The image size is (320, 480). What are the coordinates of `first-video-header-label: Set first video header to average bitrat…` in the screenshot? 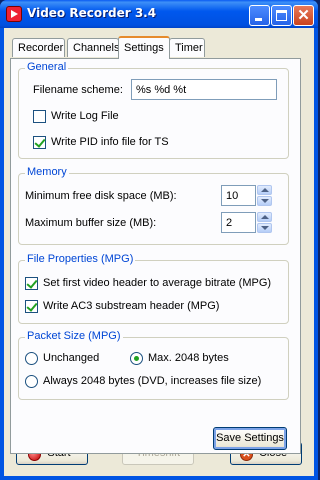 It's located at (157, 283).